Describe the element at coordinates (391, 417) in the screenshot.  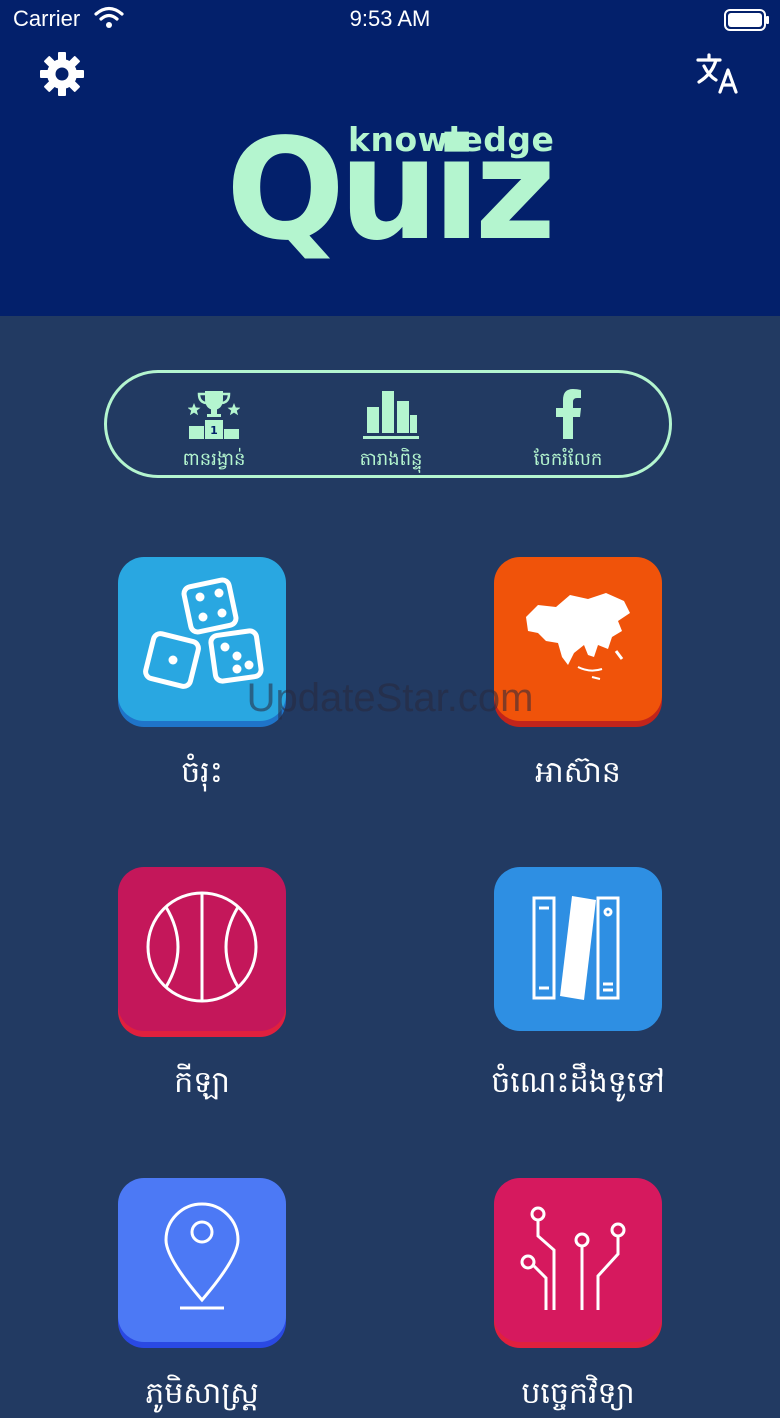
I see `bar-chart-icon` at that location.